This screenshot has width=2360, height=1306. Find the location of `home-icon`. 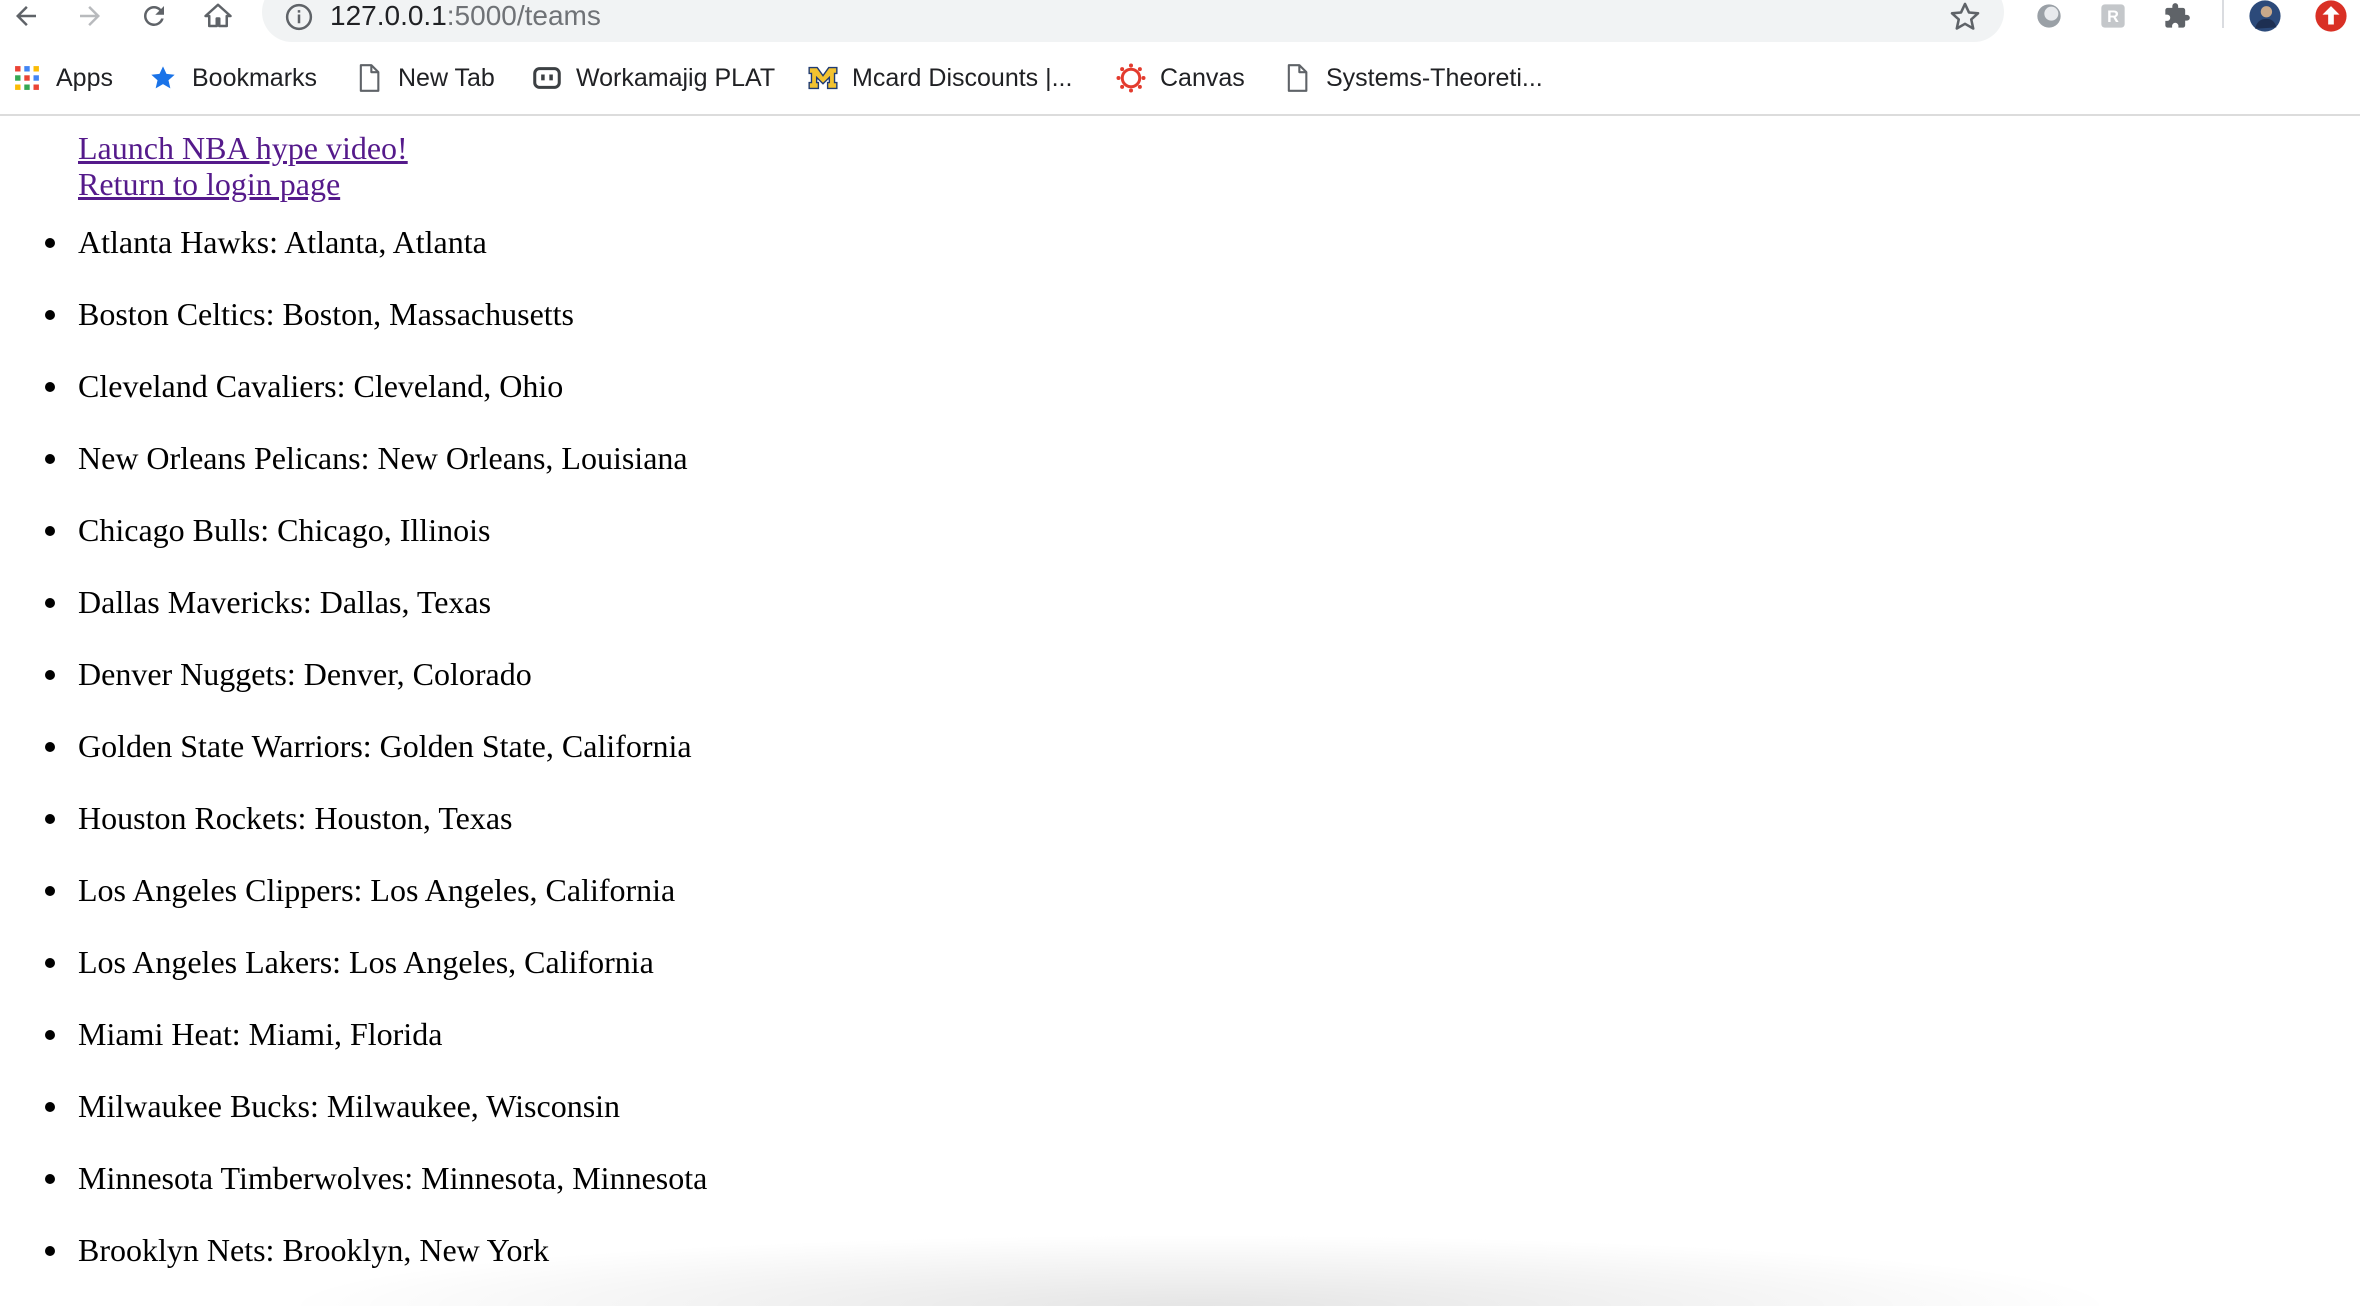

home-icon is located at coordinates (218, 15).